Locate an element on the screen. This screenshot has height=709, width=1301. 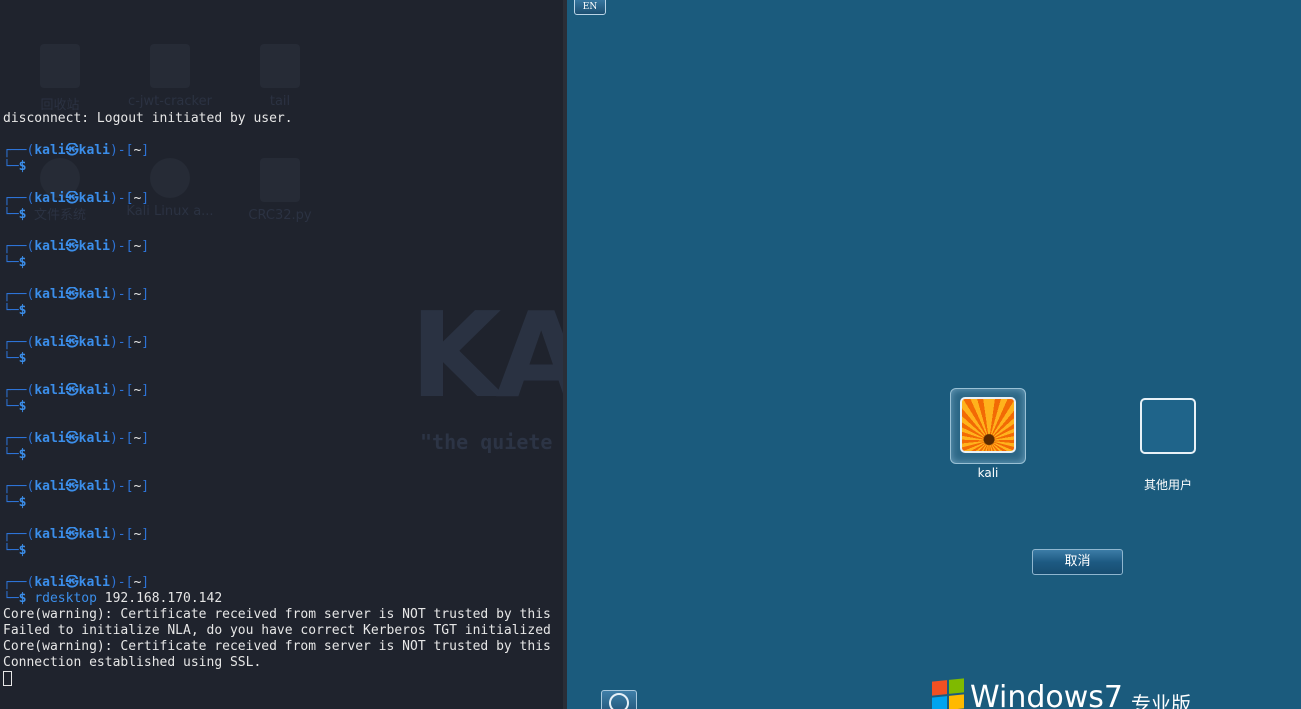
account-name: 其他用户 is located at coordinates (1167, 485).